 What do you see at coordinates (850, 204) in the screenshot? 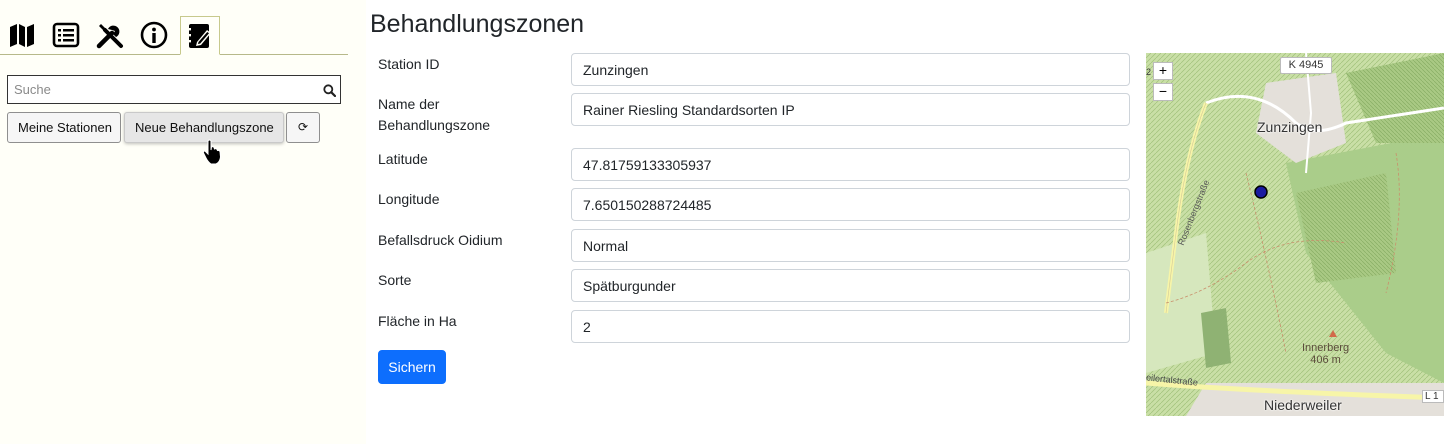
I see `longitude-input` at bounding box center [850, 204].